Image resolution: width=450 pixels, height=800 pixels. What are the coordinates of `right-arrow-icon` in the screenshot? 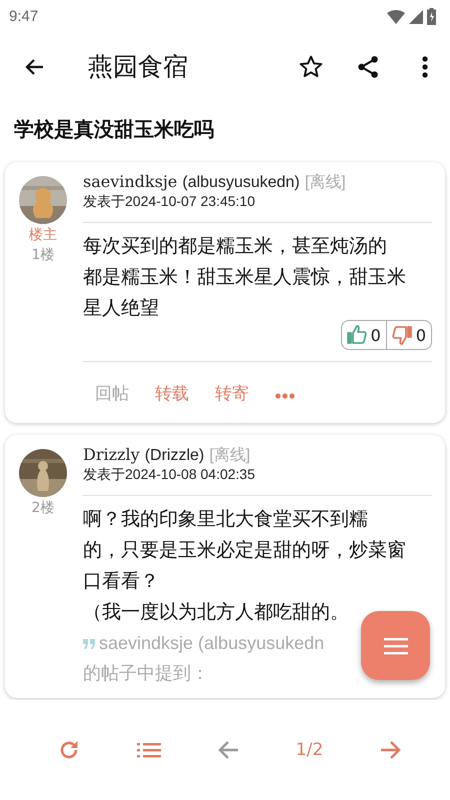 It's located at (391, 750).